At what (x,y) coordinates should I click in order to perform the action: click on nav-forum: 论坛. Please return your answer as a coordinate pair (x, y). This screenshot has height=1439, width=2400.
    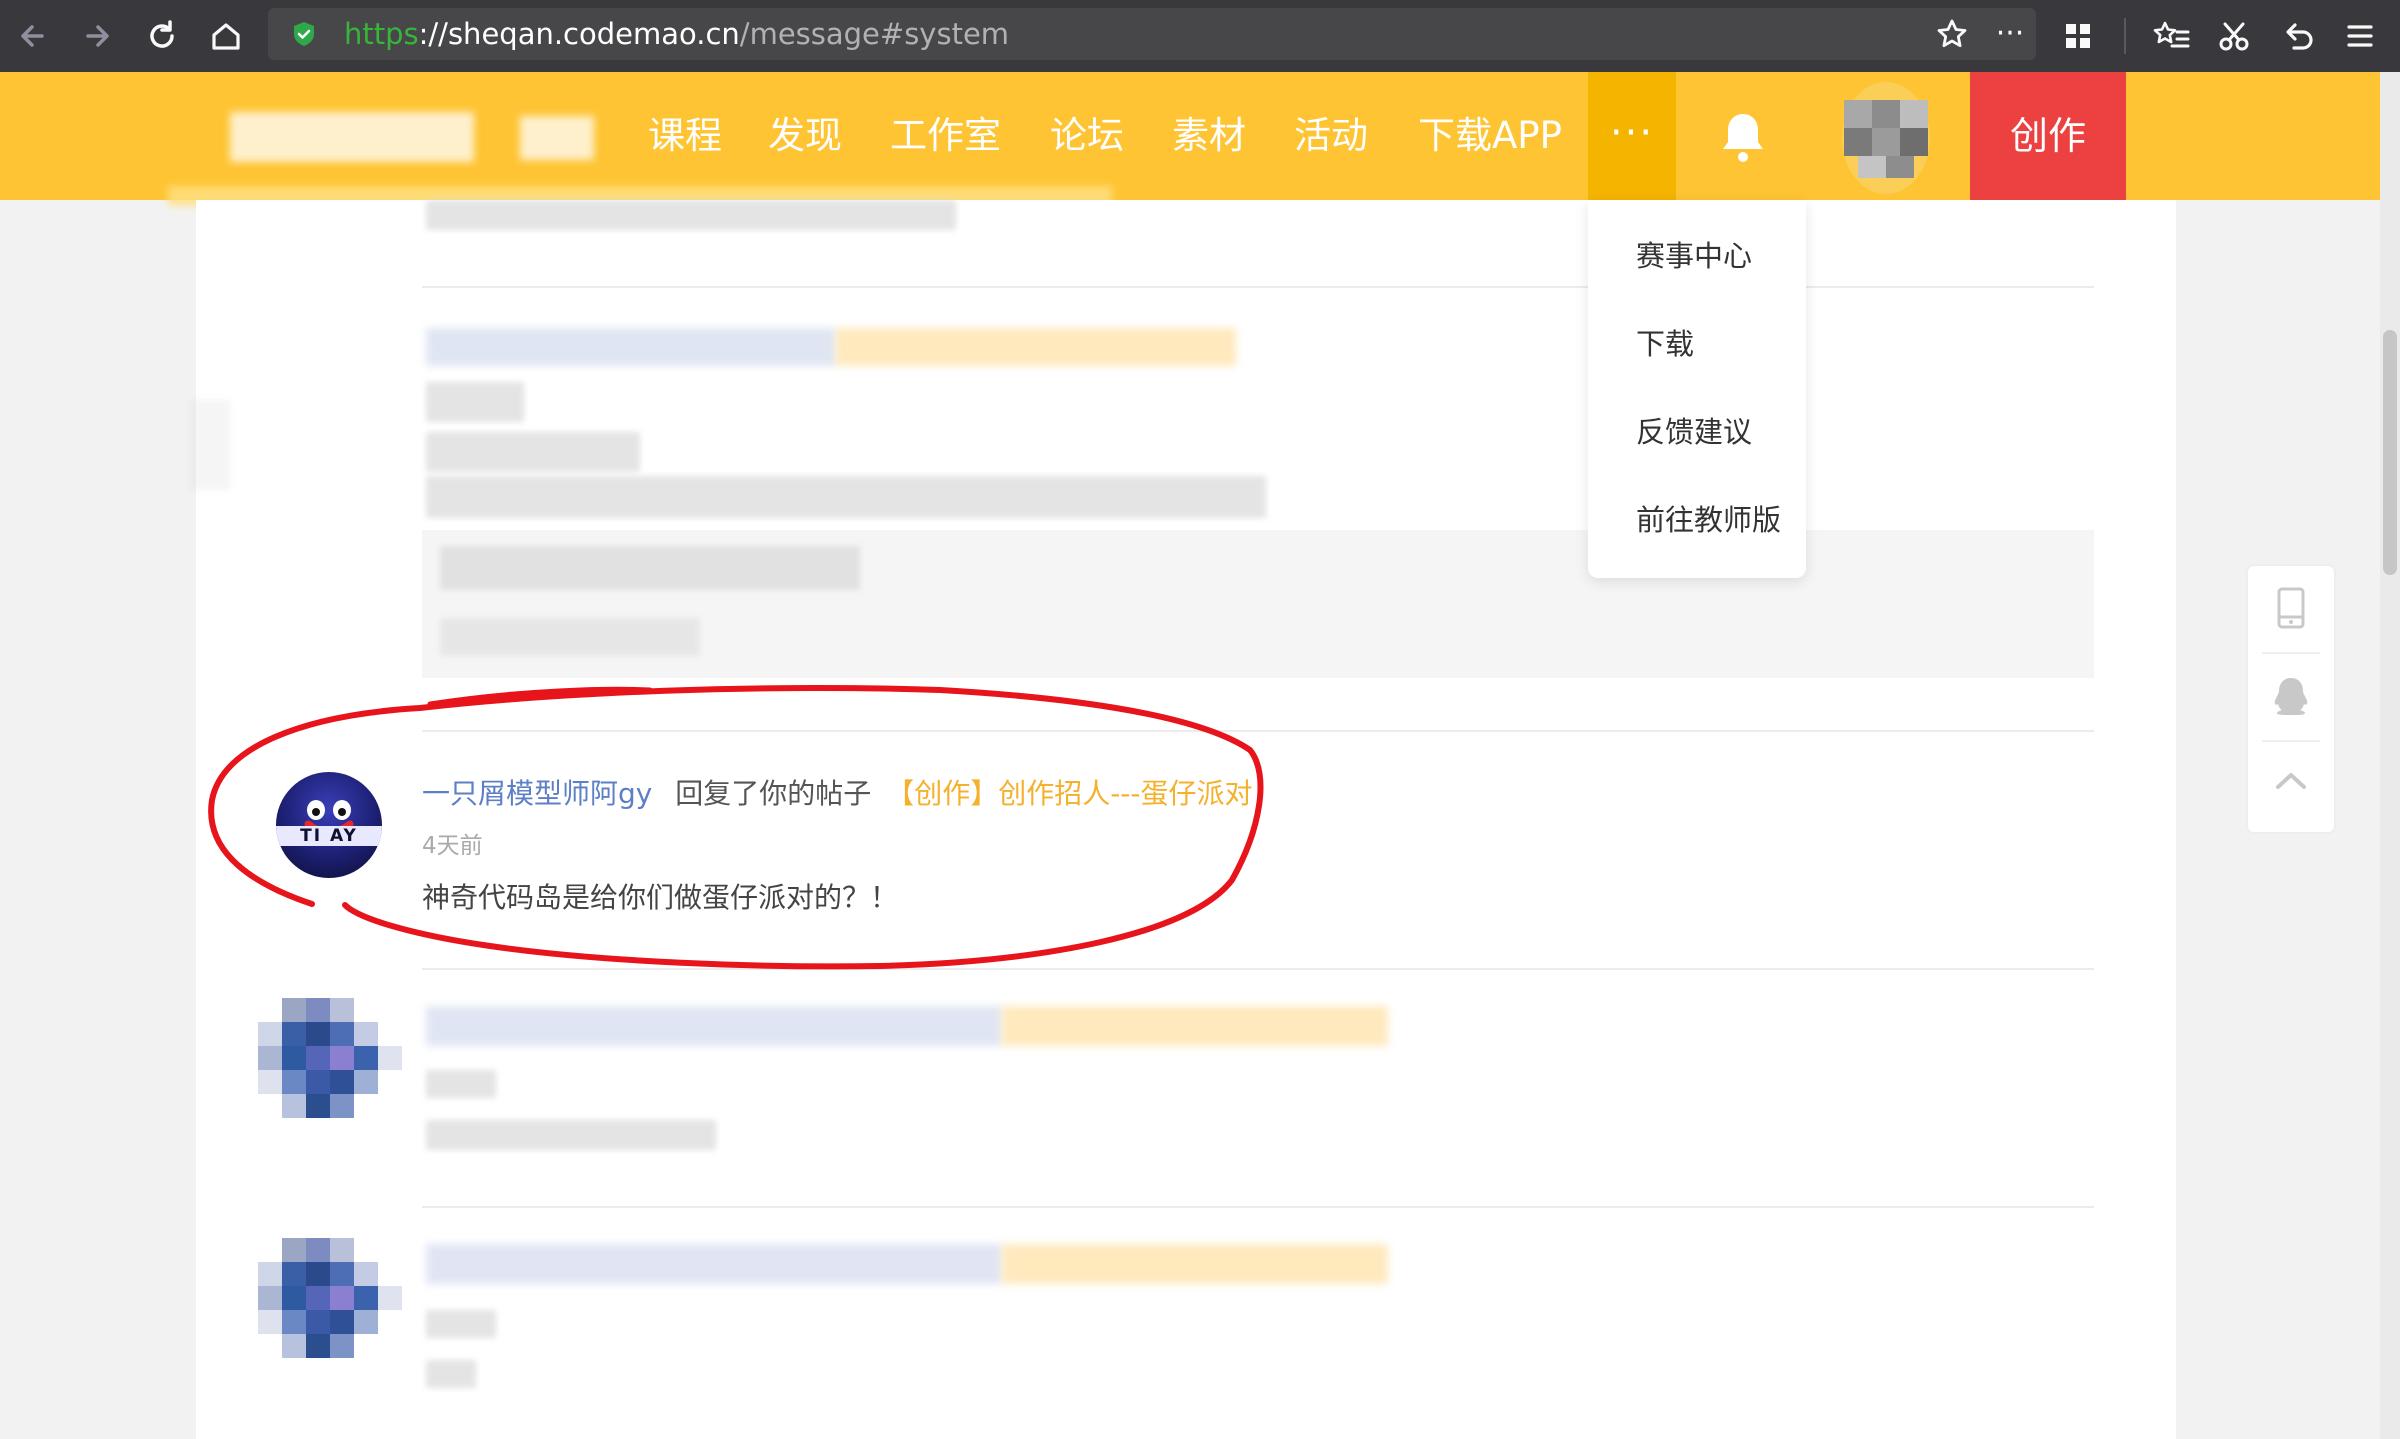
    Looking at the image, I should click on (1087, 136).